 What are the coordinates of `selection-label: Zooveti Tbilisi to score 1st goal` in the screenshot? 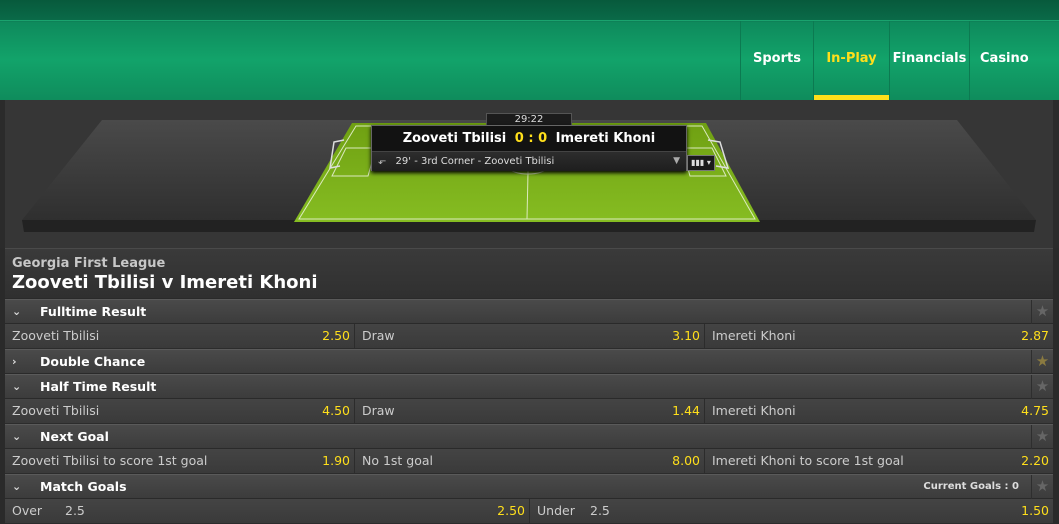 It's located at (110, 460).